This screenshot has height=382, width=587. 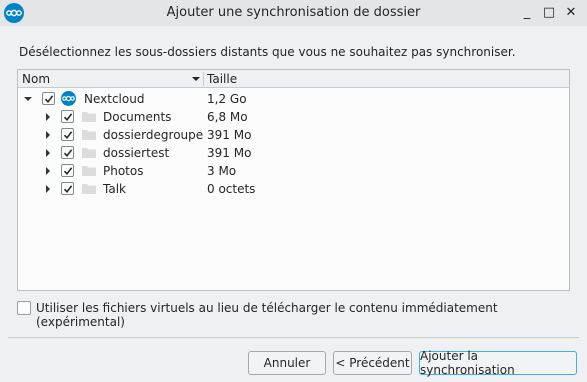 What do you see at coordinates (231, 189) in the screenshot?
I see `tree-item-size: 0 octets` at bounding box center [231, 189].